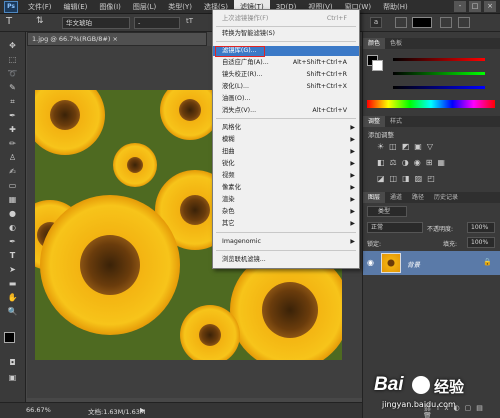  Describe the element at coordinates (481, 242) in the screenshot. I see `fill-field: 100%` at that location.